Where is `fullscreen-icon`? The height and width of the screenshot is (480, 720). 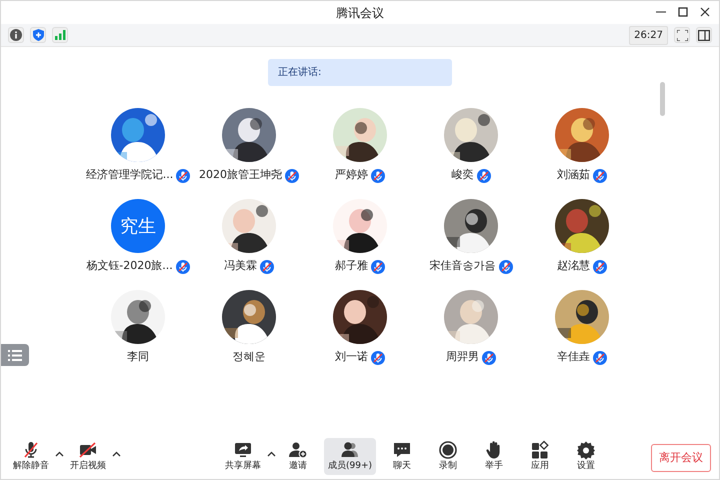 fullscreen-icon is located at coordinates (682, 35).